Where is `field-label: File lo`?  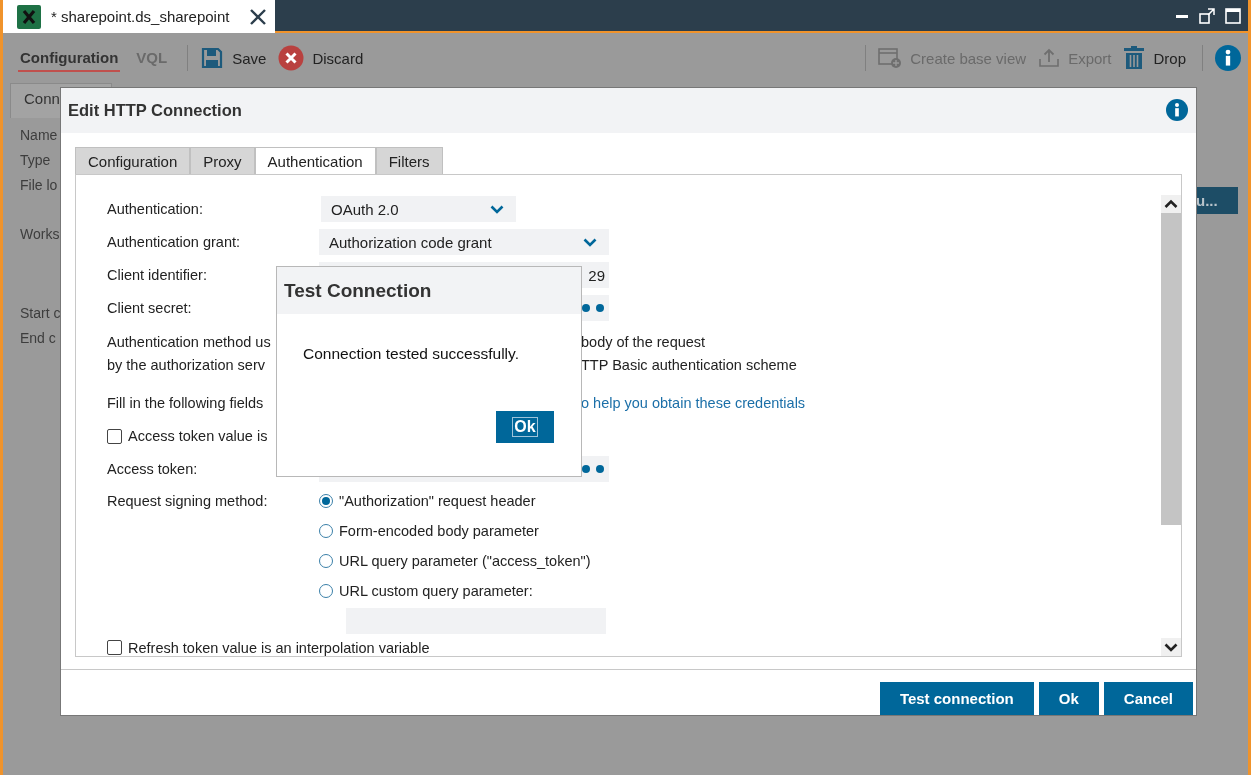
field-label: File lo is located at coordinates (39, 185).